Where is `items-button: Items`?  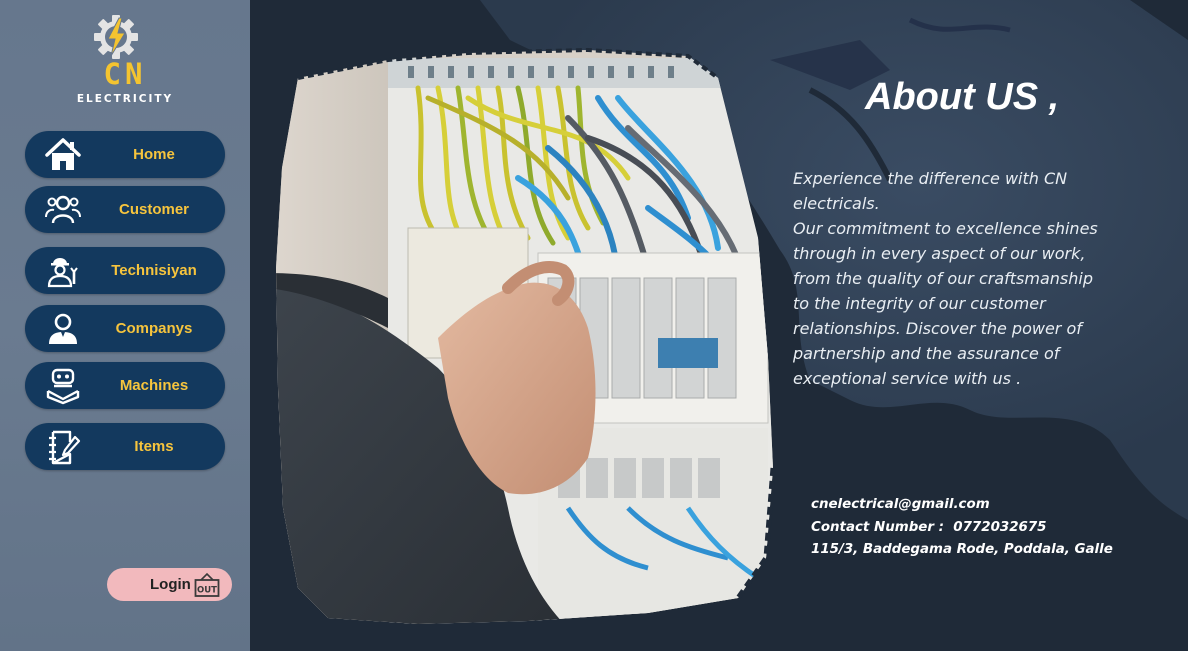 items-button: Items is located at coordinates (125, 446).